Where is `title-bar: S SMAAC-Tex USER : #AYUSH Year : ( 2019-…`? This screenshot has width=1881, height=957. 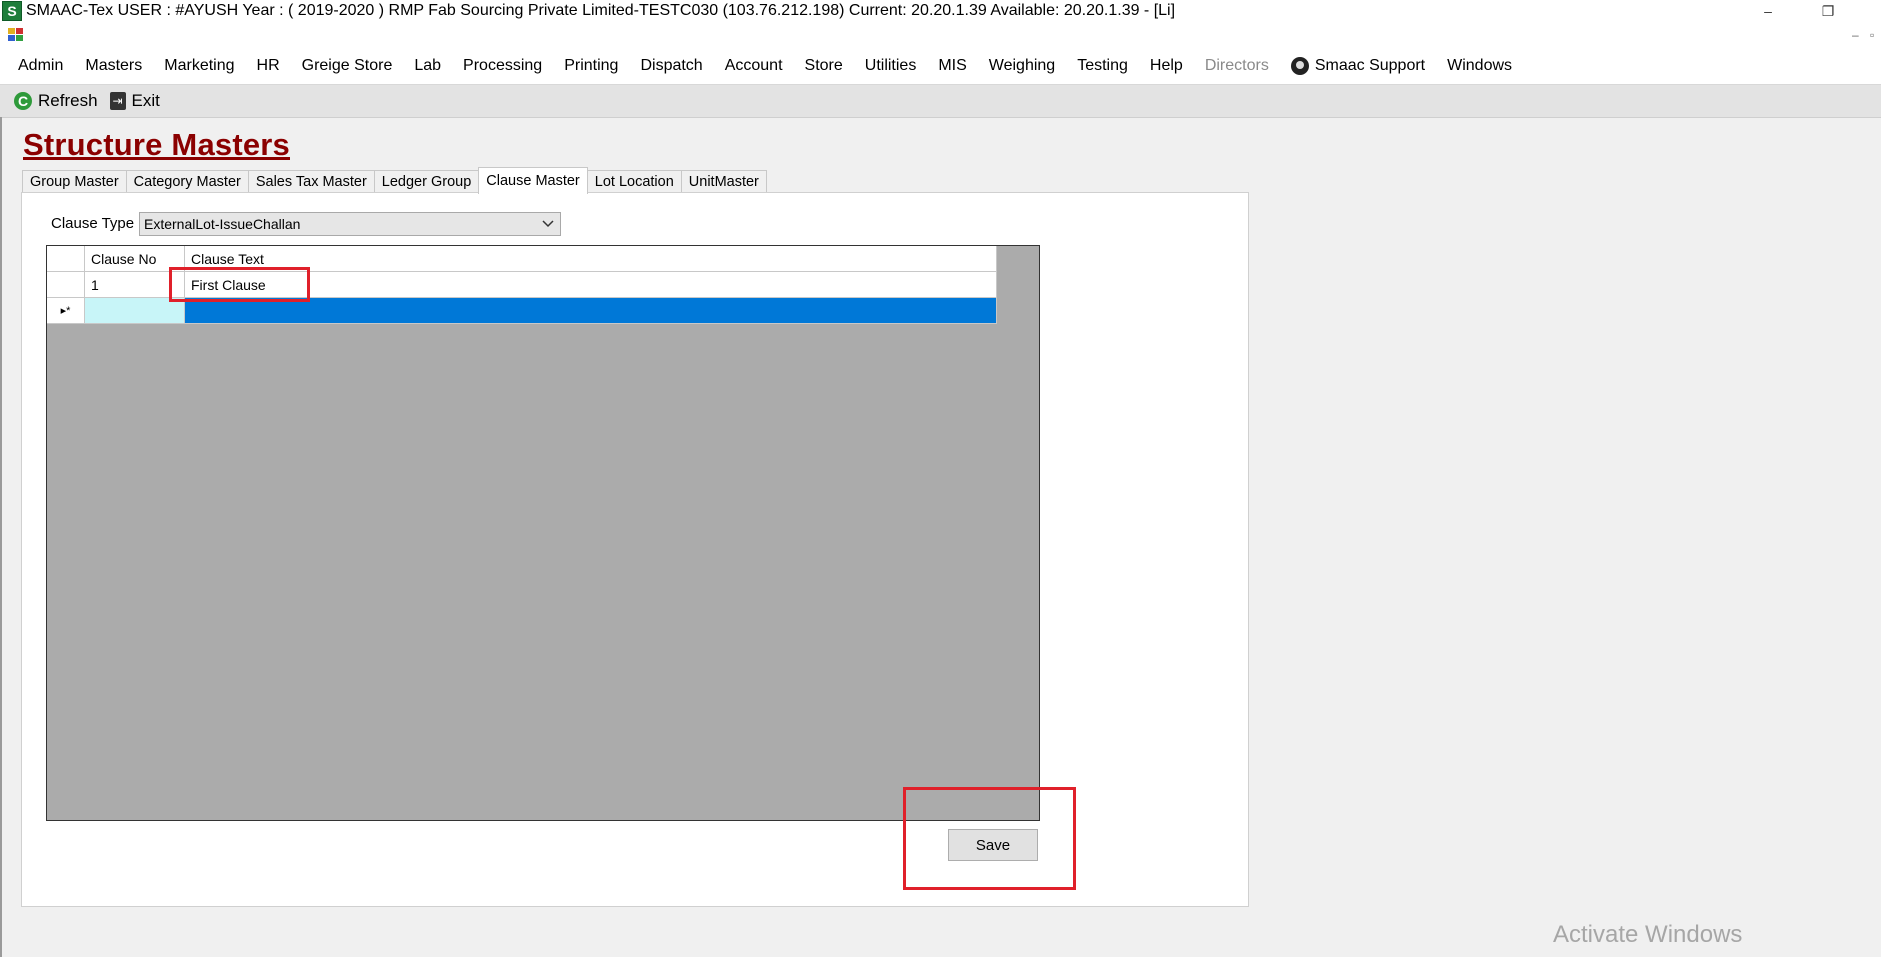
title-bar: S SMAAC-Tex USER : #AYUSH Year : ( 2019-… is located at coordinates (940, 11).